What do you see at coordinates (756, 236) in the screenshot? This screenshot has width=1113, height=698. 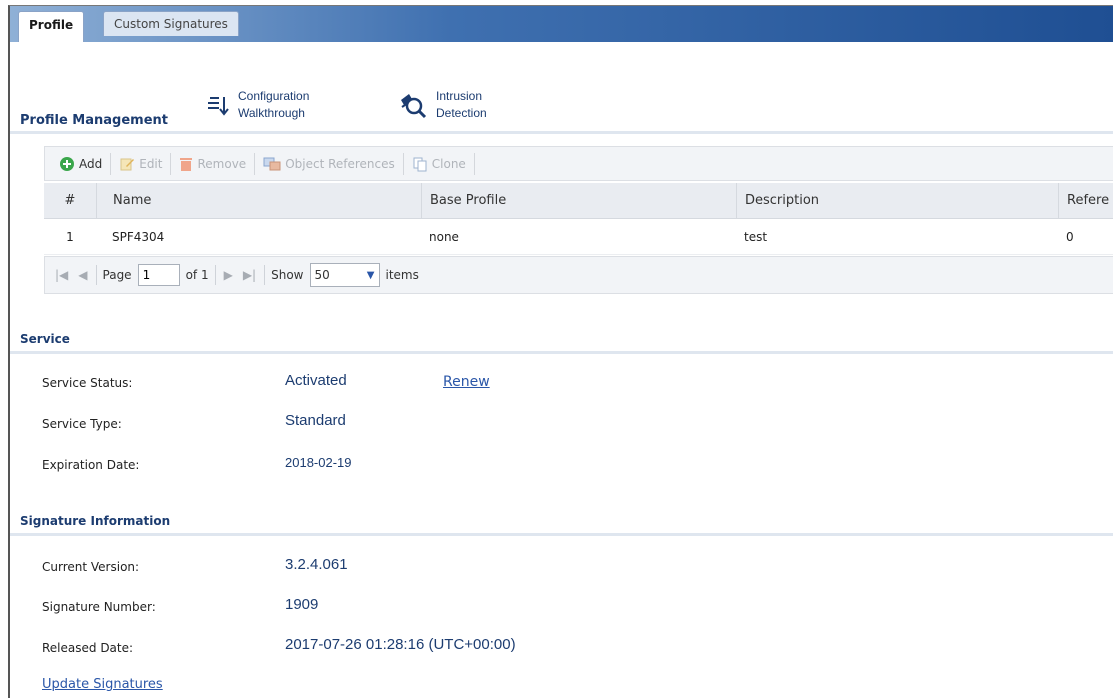 I see `row-description: test` at bounding box center [756, 236].